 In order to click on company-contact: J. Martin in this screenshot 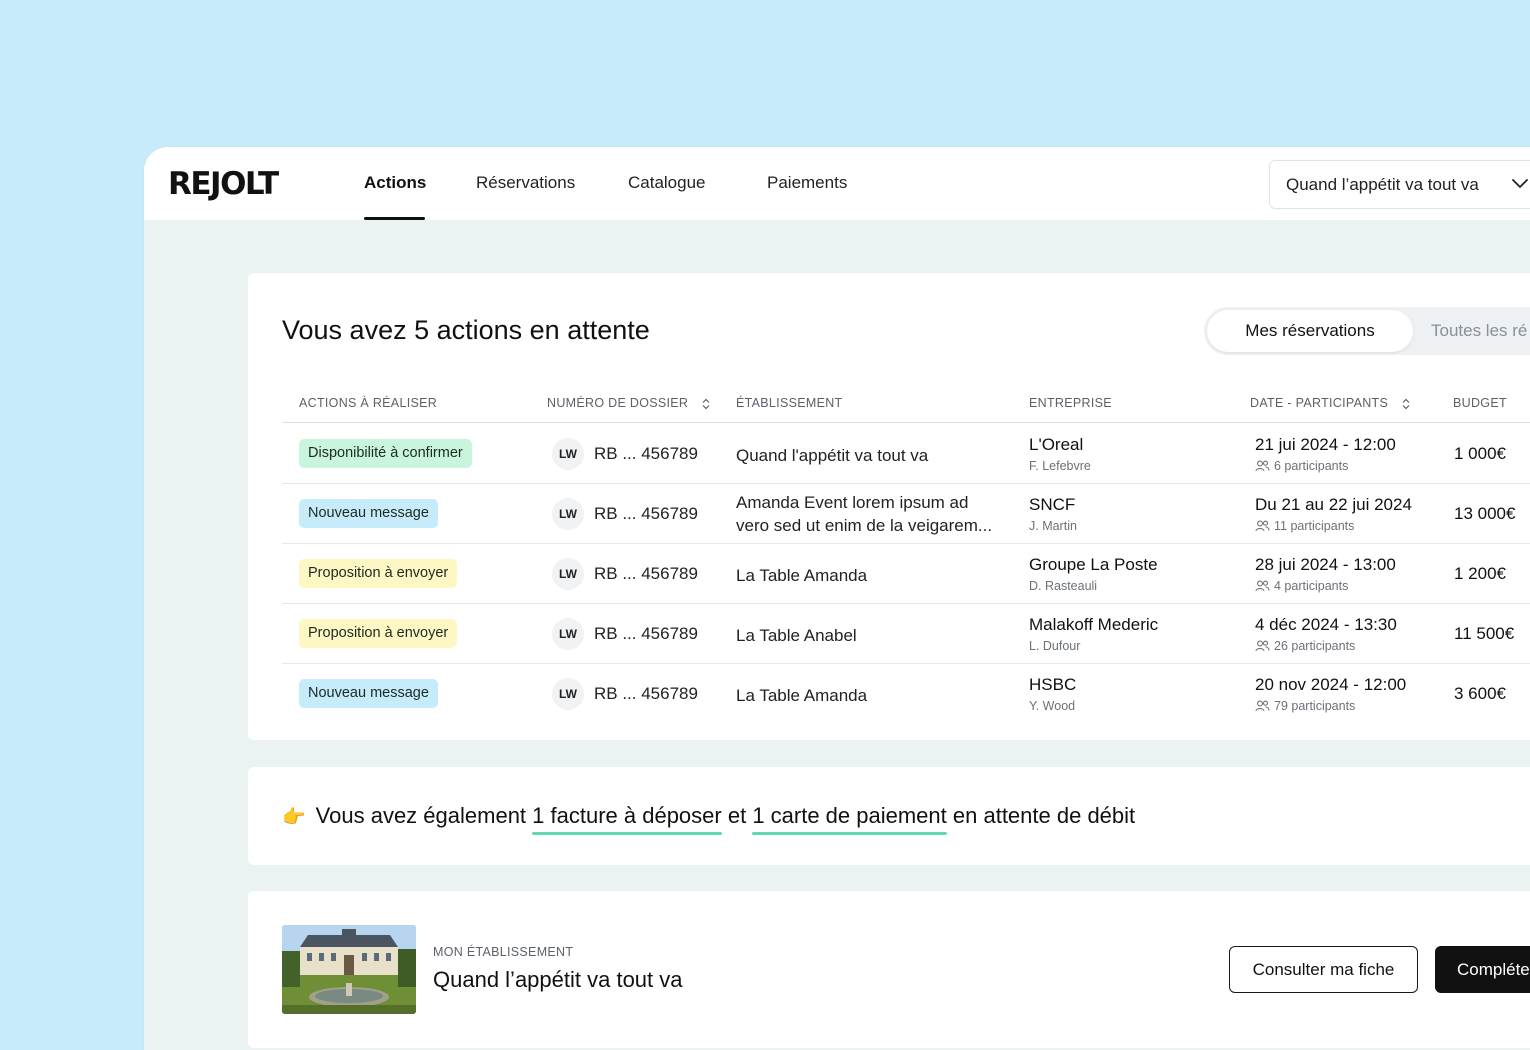, I will do `click(1053, 526)`.